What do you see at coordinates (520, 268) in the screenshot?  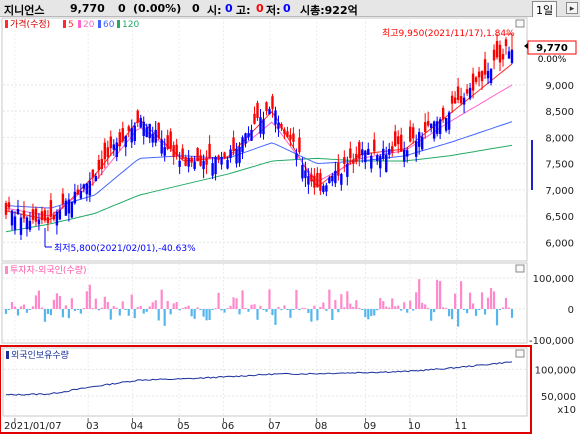 I see `investor-panel-max-icon` at bounding box center [520, 268].